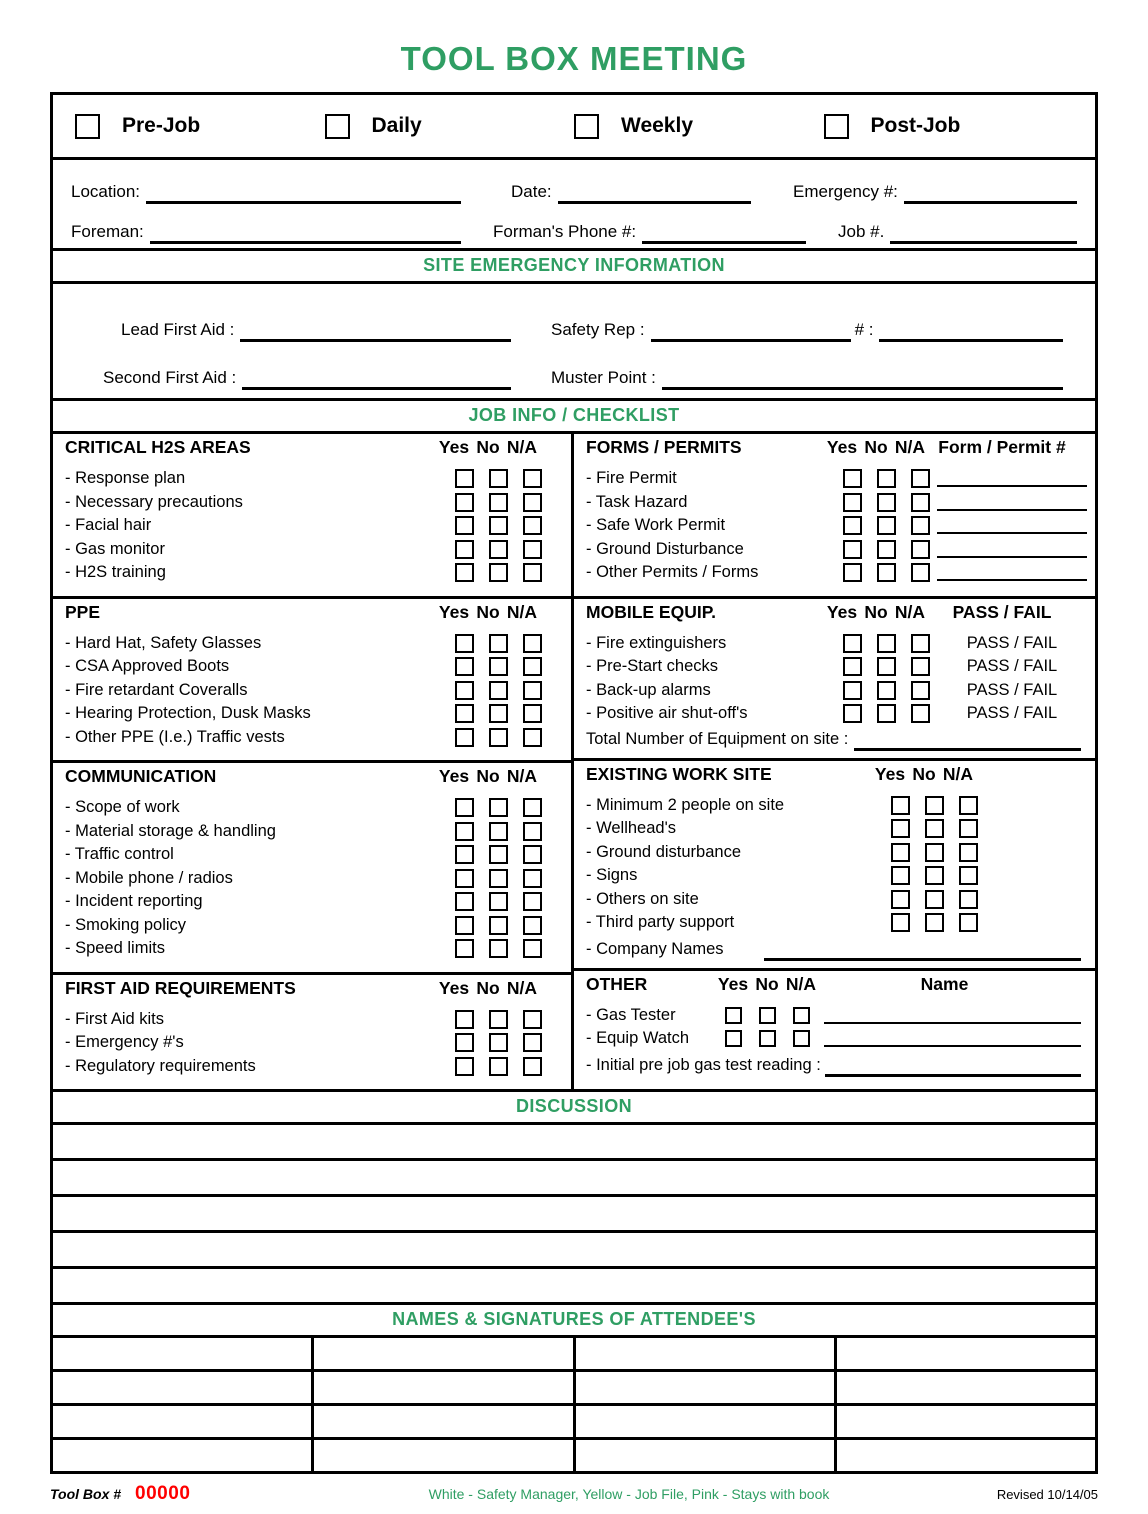  I want to click on foreman-input, so click(305, 232).